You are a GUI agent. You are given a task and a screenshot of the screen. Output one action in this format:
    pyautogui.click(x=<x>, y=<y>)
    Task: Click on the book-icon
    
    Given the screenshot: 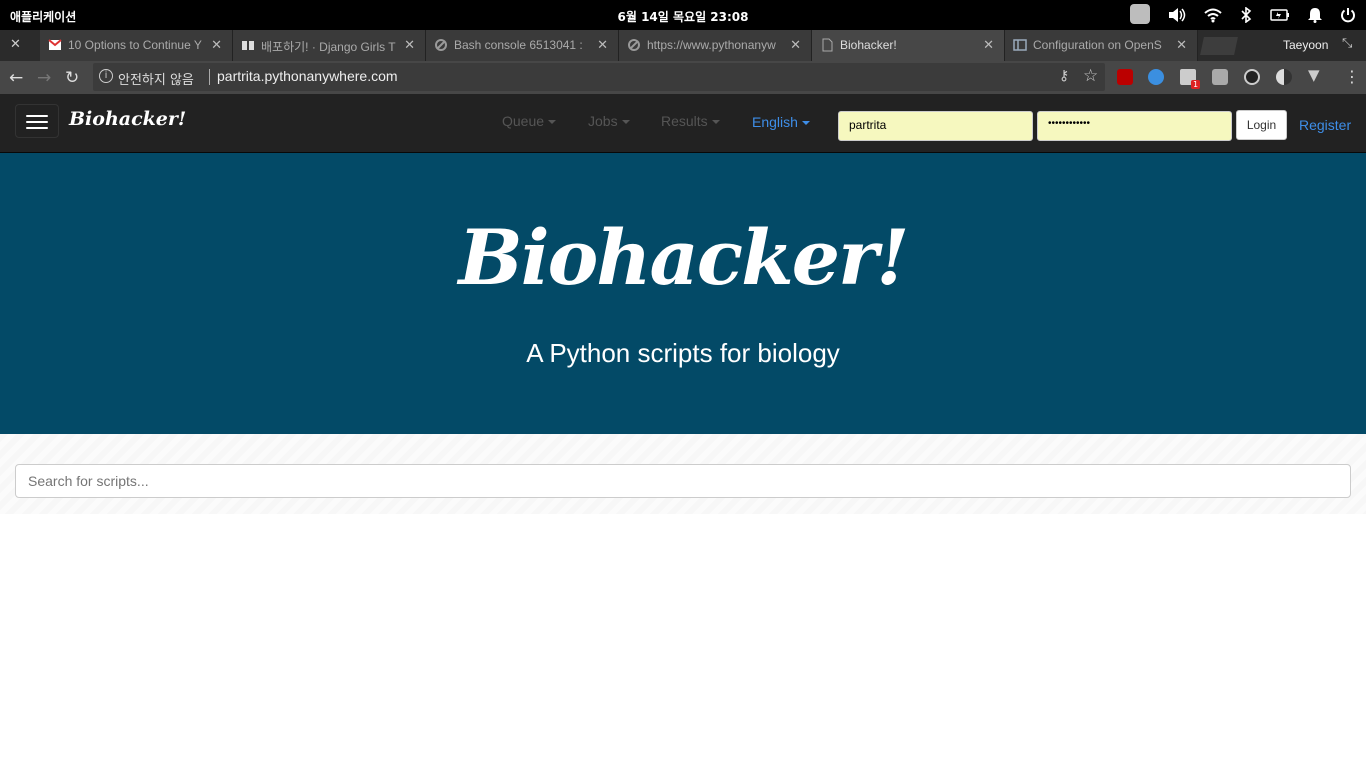 What is the action you would take?
    pyautogui.click(x=248, y=45)
    